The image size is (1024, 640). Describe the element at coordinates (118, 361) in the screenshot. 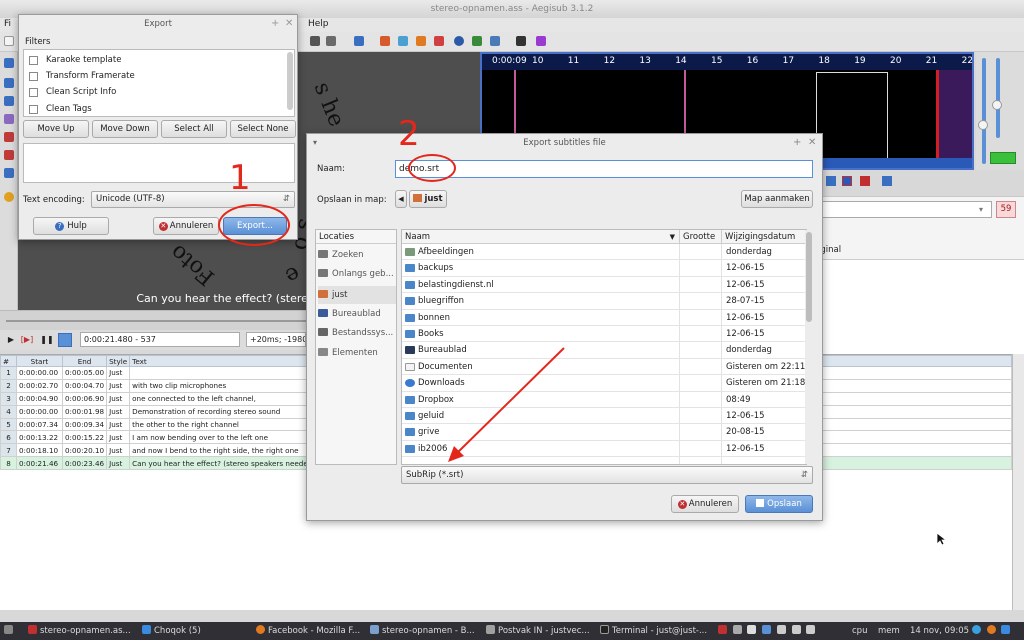

I see `grid-header-style: Style` at that location.